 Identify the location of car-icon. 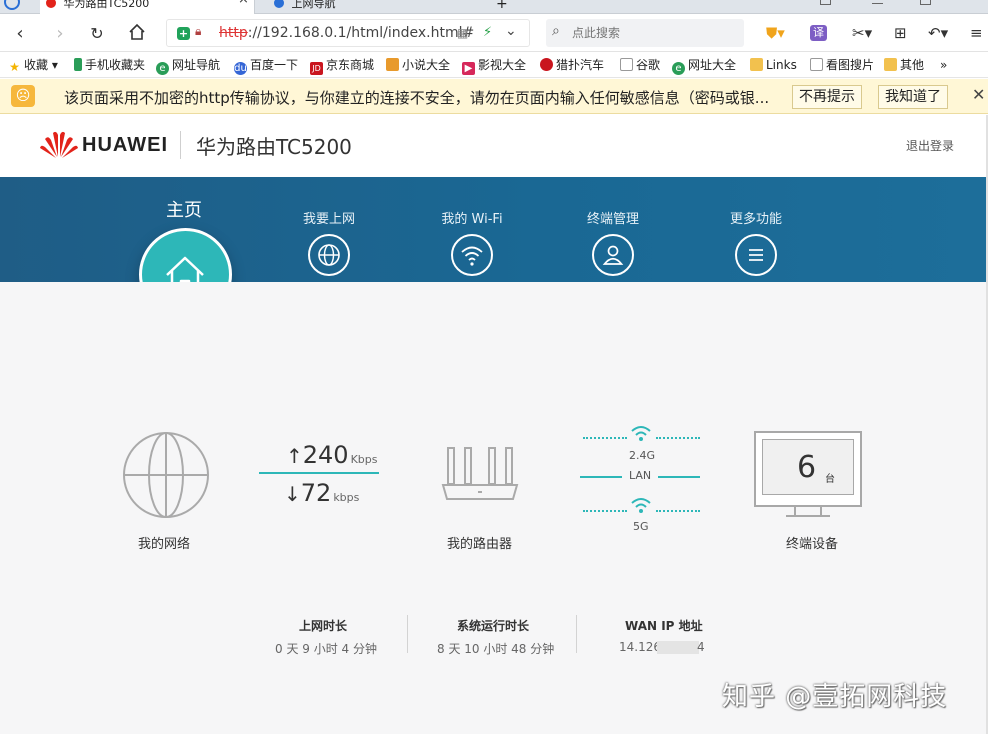
(546, 64).